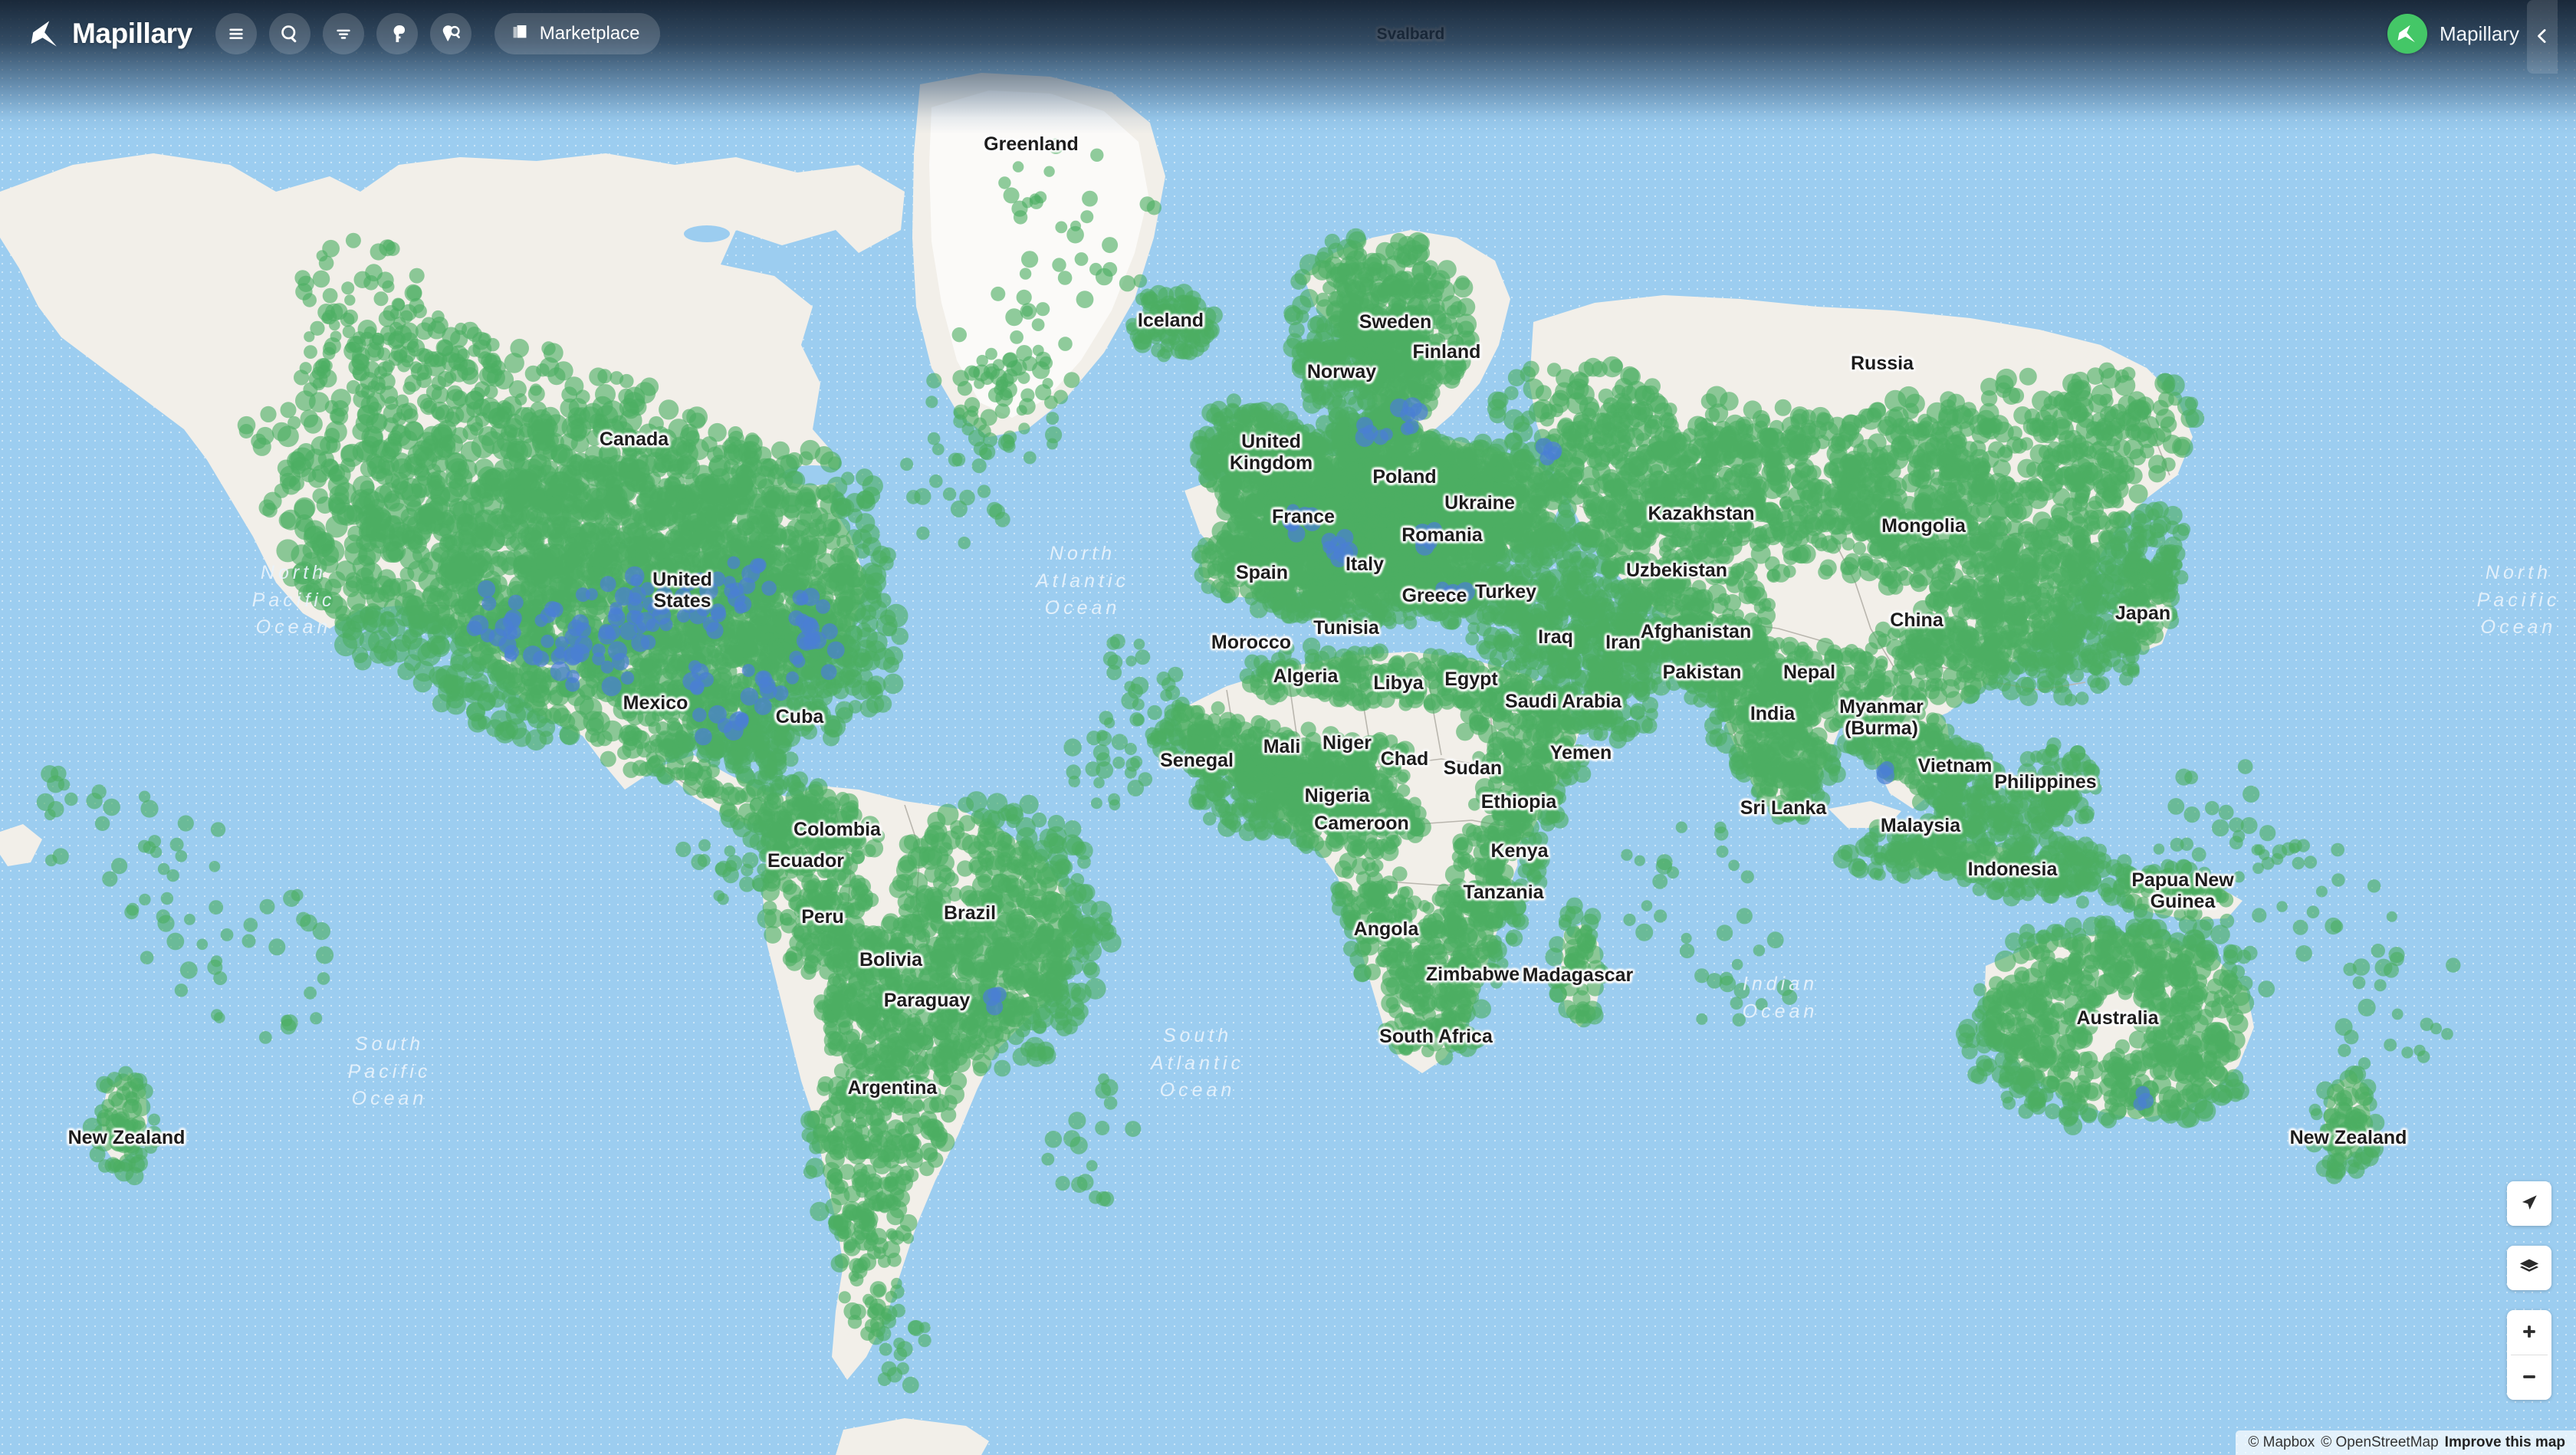  I want to click on search-button, so click(289, 33).